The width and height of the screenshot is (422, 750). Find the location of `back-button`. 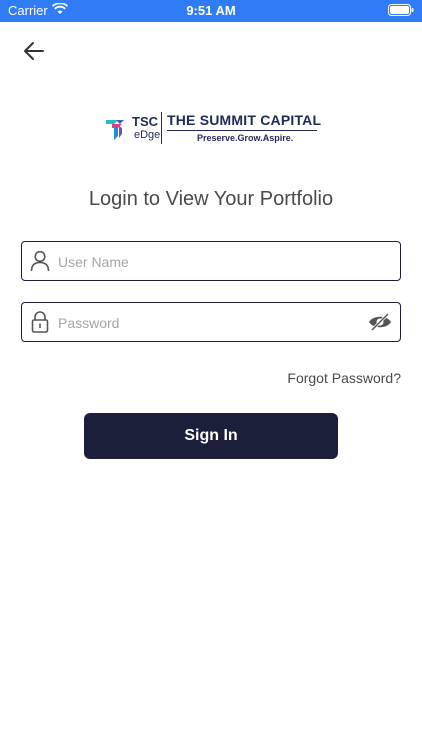

back-button is located at coordinates (34, 51).